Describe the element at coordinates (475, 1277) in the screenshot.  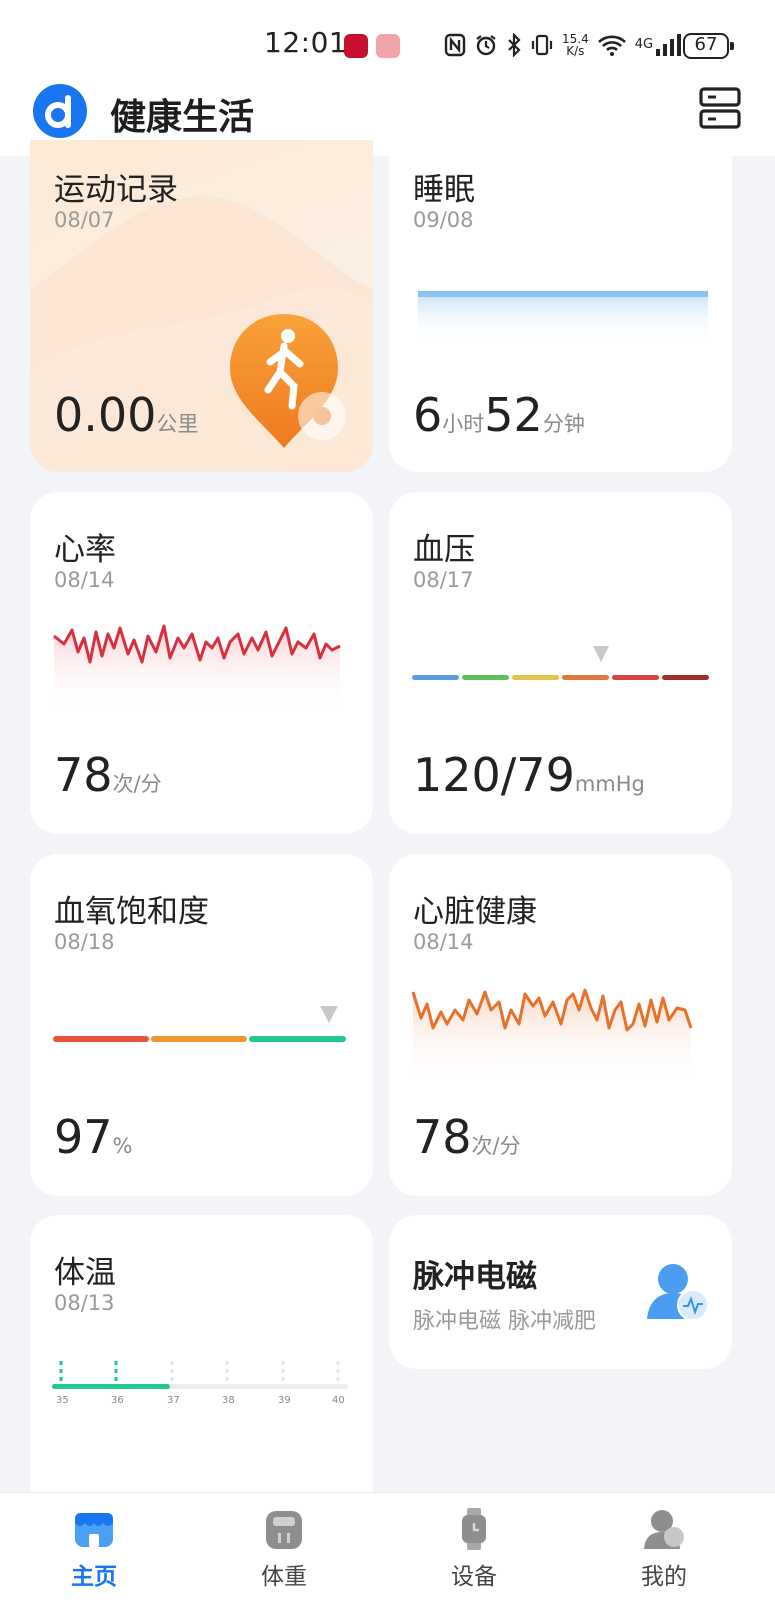
I see `card-title: 脉冲电磁` at that location.